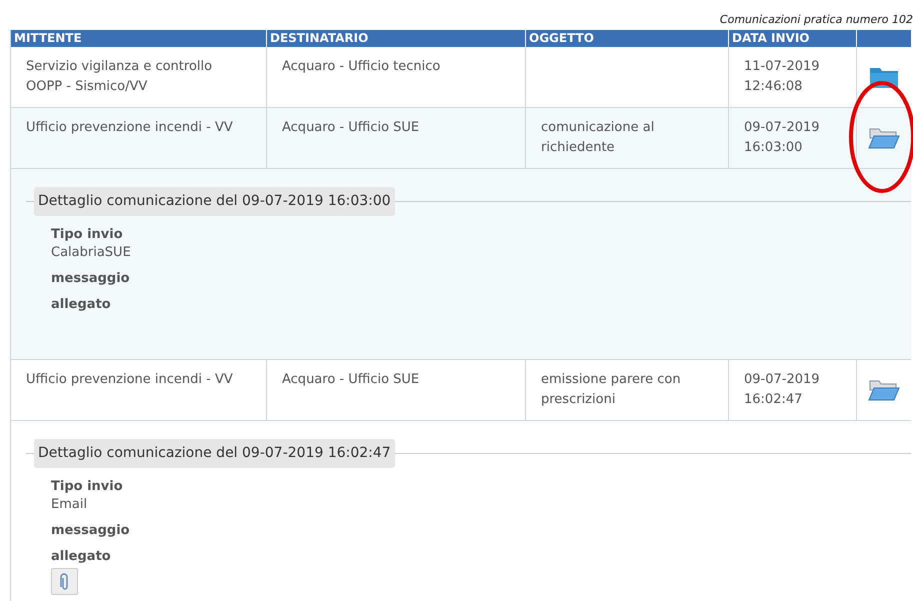 The image size is (913, 601). I want to click on table-cell-text: 16:02:47, so click(774, 400).